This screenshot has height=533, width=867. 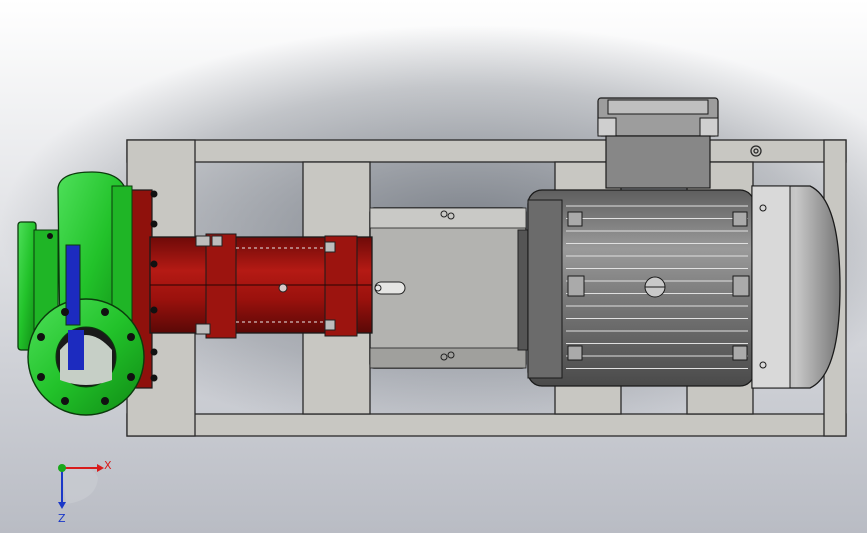 What do you see at coordinates (449, 288) in the screenshot?
I see `coupling-guard` at bounding box center [449, 288].